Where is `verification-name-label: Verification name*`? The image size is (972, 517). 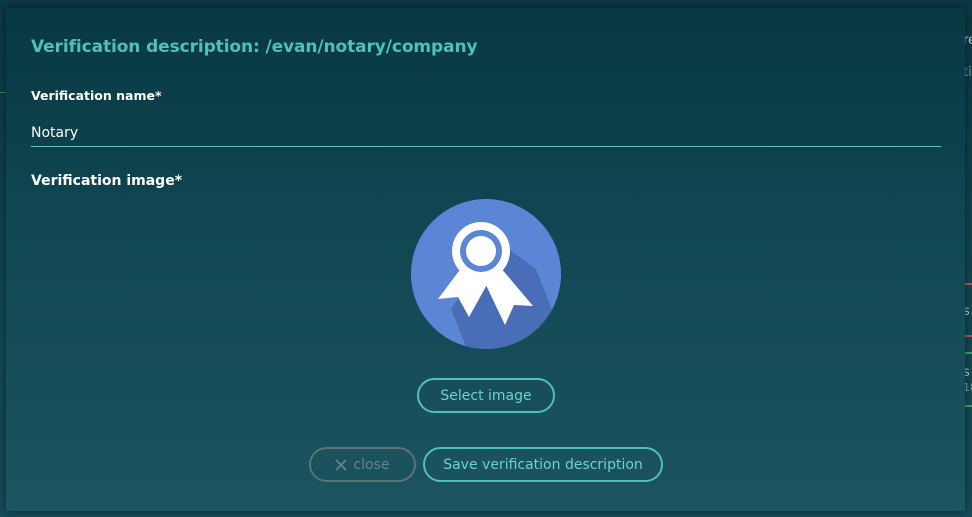
verification-name-label: Verification name* is located at coordinates (96, 95).